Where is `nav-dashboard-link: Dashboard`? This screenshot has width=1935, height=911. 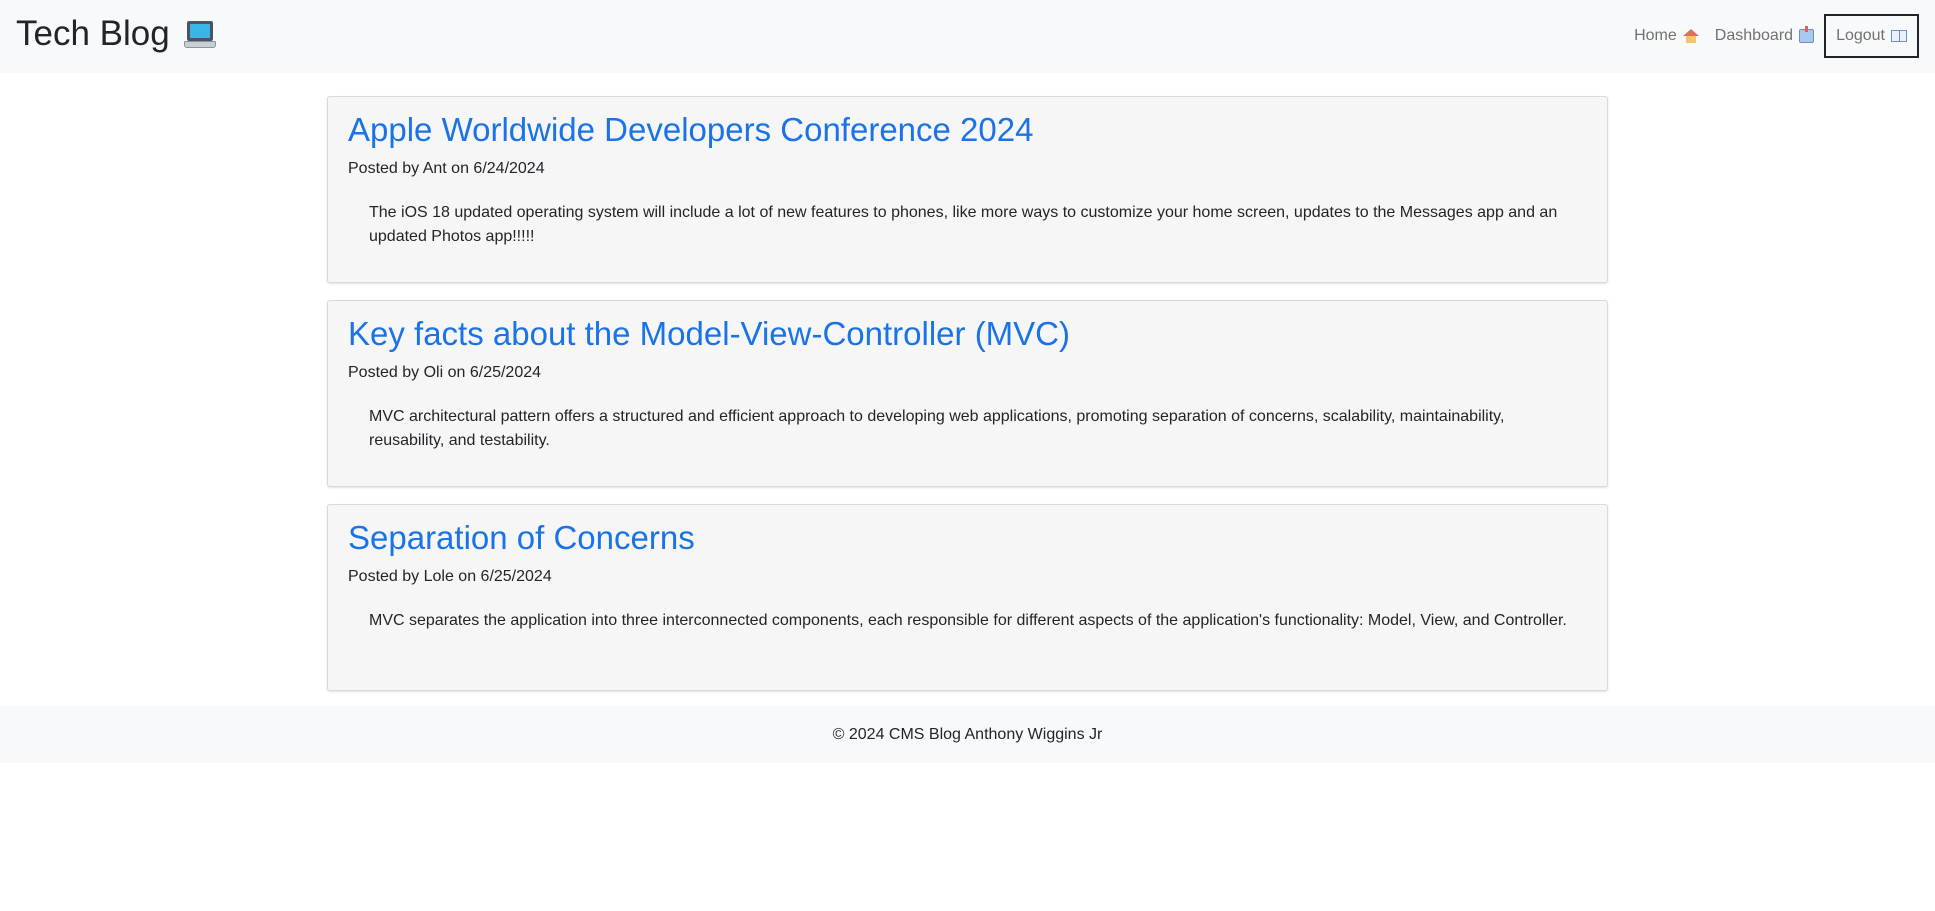
nav-dashboard-link: Dashboard is located at coordinates (1764, 35).